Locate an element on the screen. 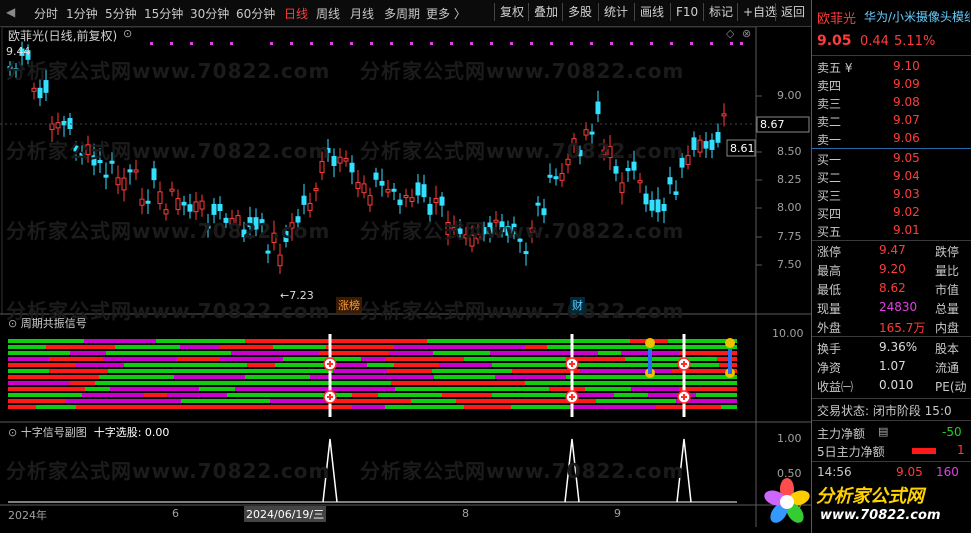 Image resolution: width=971 pixels, height=533 pixels. tab-period-5min: 5分钟 is located at coordinates (121, 13).